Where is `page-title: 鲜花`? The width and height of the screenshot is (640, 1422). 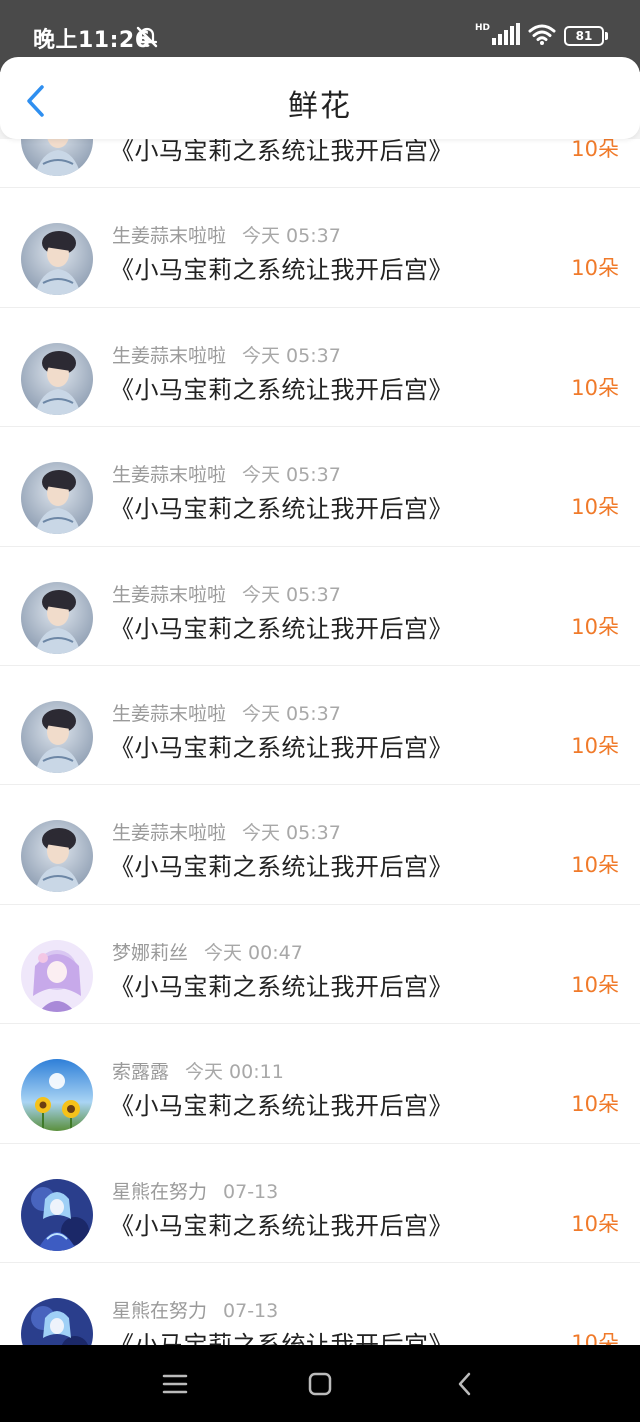
page-title: 鲜花 is located at coordinates (320, 106).